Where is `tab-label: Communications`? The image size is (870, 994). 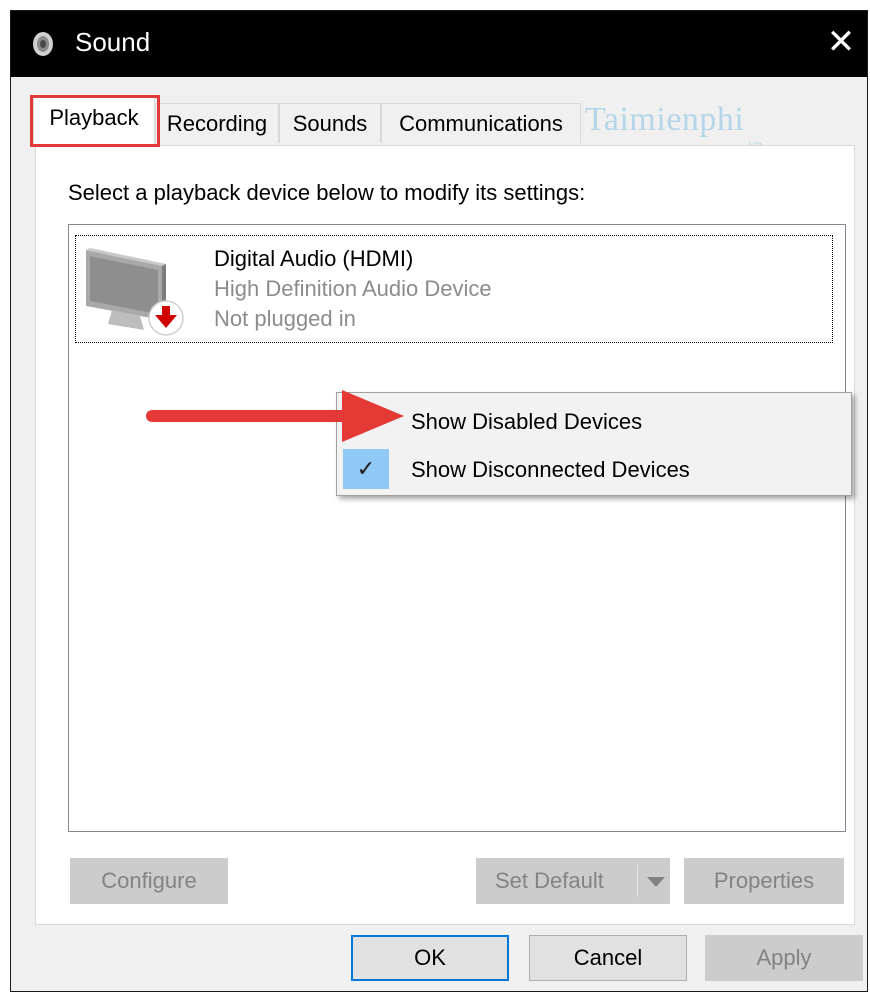 tab-label: Communications is located at coordinates (481, 123).